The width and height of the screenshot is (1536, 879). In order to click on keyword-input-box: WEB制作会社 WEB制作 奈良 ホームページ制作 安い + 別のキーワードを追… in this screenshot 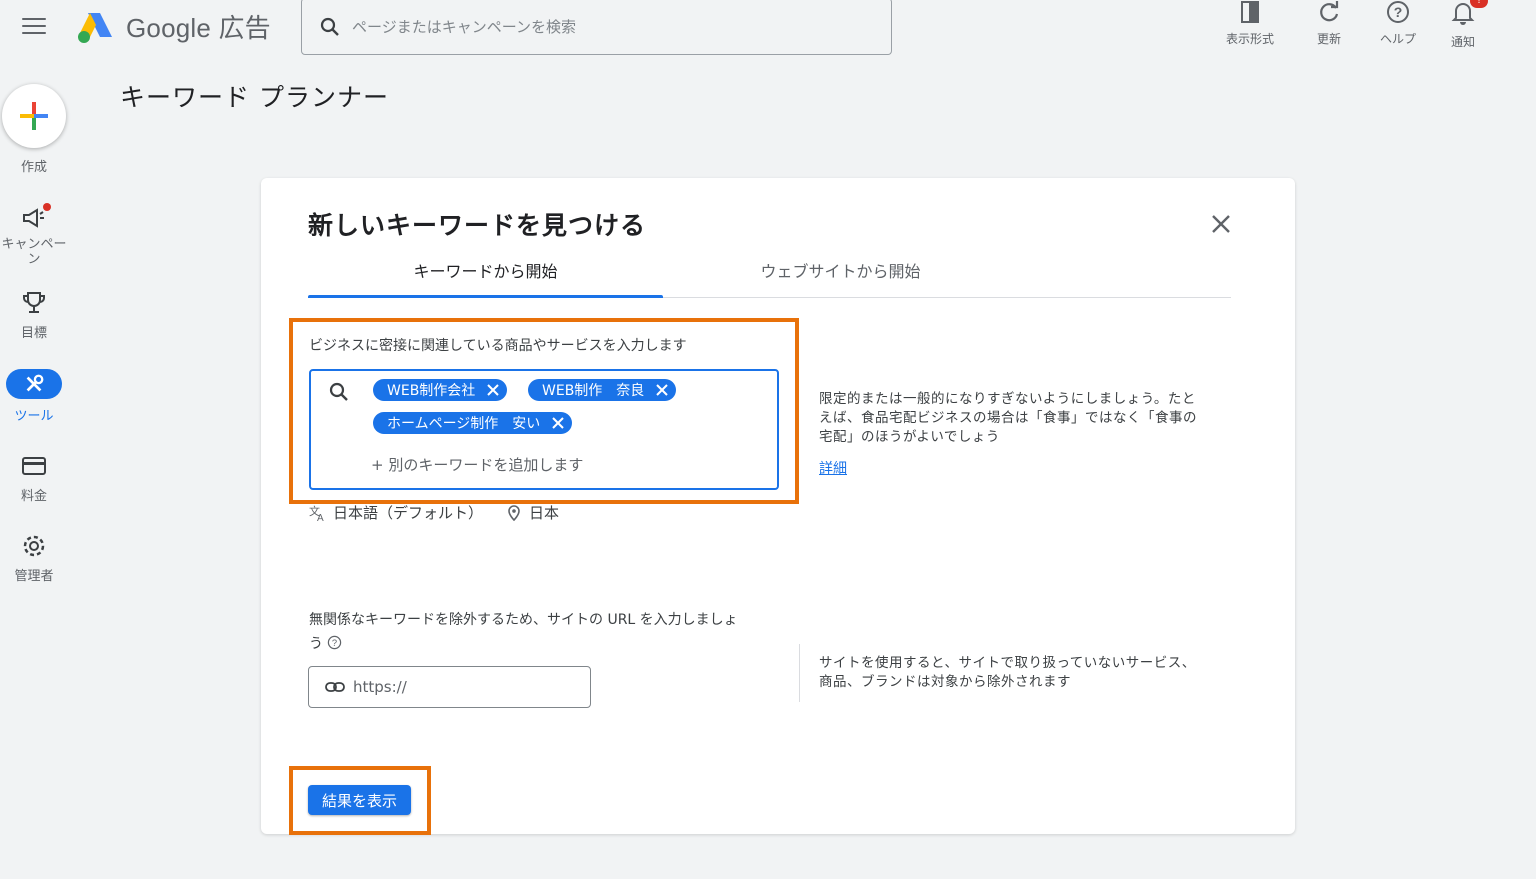, I will do `click(544, 429)`.